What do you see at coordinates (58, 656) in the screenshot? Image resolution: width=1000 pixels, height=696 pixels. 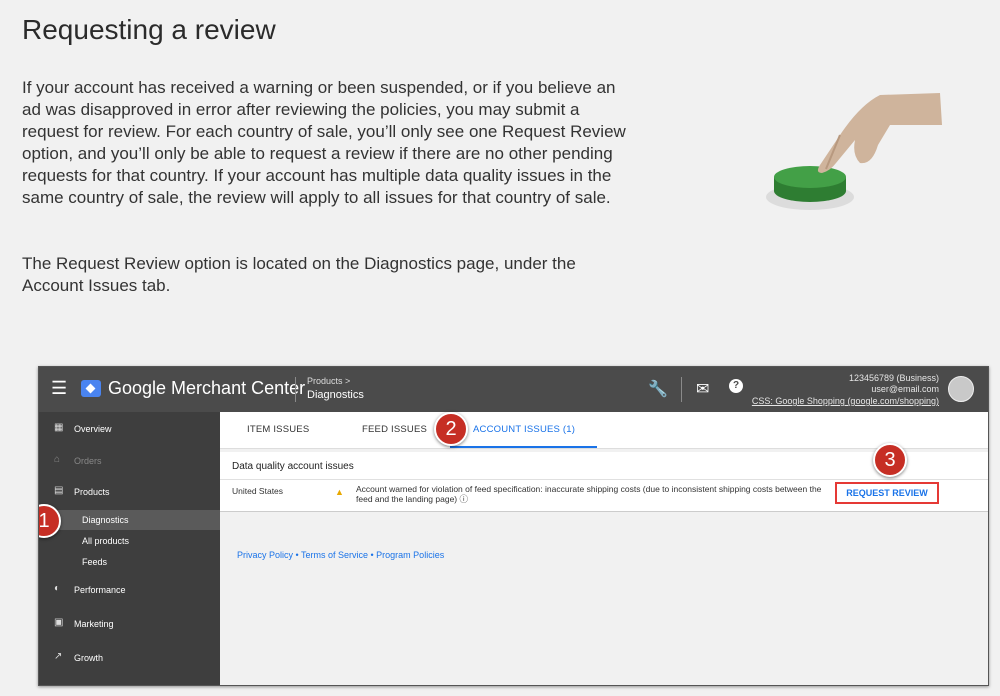 I see `trending-up-icon: ↗` at bounding box center [58, 656].